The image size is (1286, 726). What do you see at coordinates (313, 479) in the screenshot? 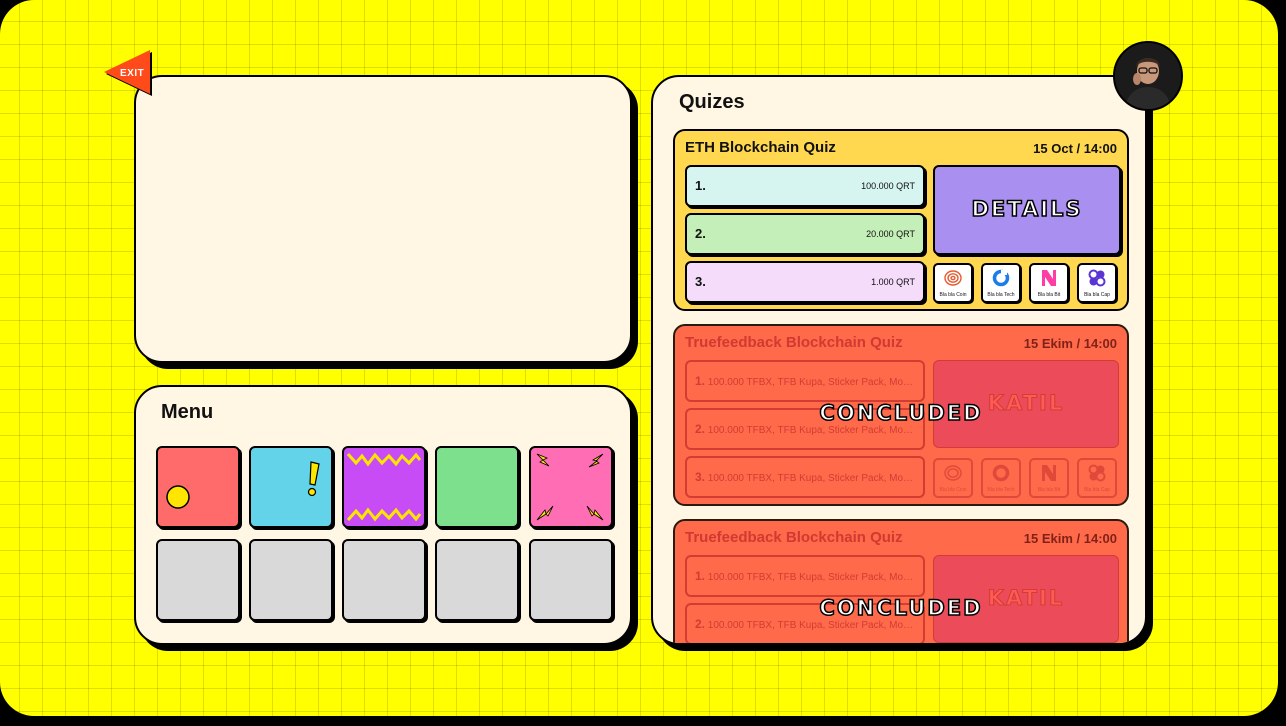
I see `exclamation-icon` at bounding box center [313, 479].